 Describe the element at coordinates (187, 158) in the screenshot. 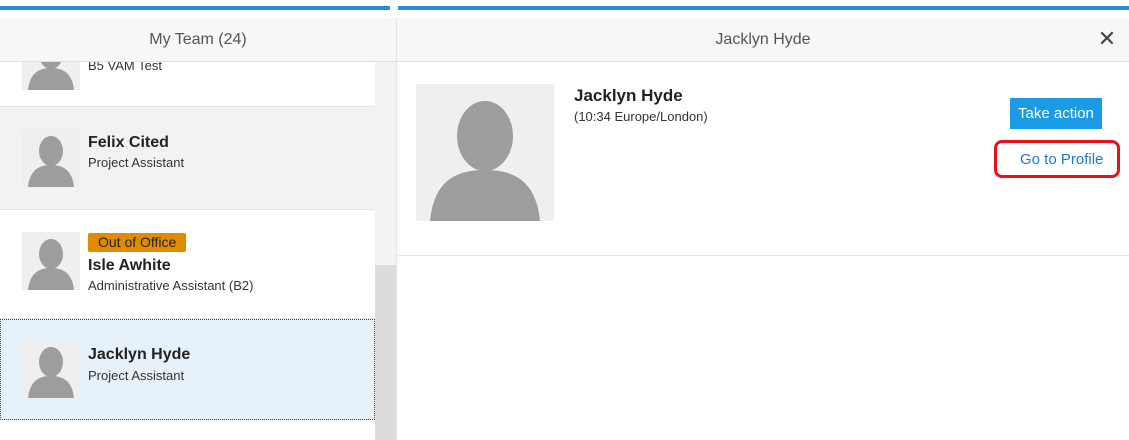

I see `list-item: Felix Cited Project Assistant` at that location.